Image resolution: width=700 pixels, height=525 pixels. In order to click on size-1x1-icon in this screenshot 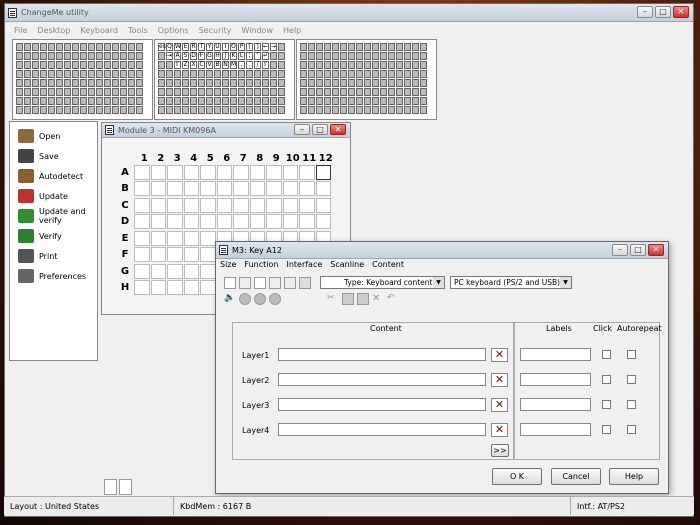, I will do `click(230, 283)`.